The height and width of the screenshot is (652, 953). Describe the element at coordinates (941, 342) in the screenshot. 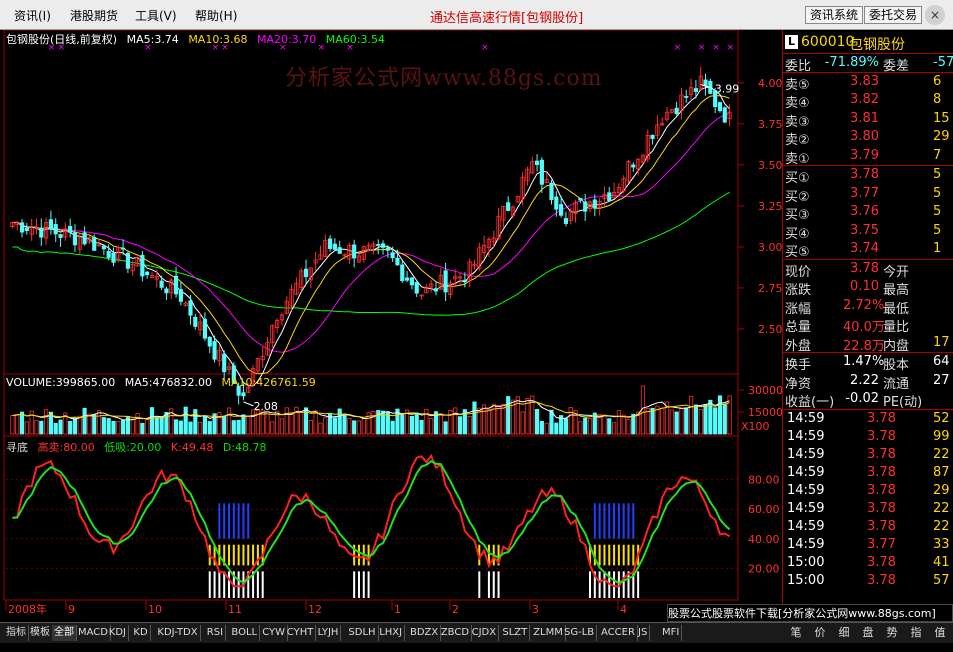

I see `stat-row-volume: 17` at that location.